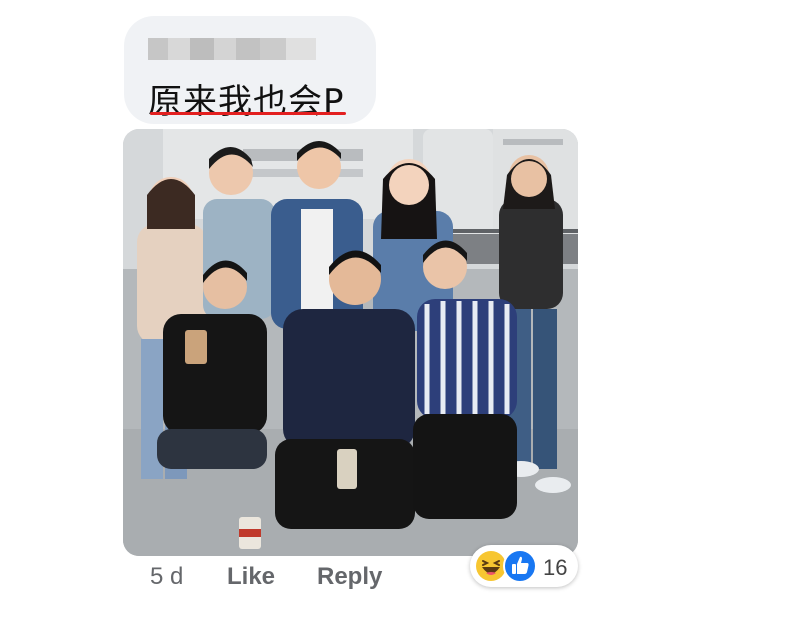 Image resolution: width=800 pixels, height=619 pixels. What do you see at coordinates (555, 567) in the screenshot?
I see `reaction-count: 16` at bounding box center [555, 567].